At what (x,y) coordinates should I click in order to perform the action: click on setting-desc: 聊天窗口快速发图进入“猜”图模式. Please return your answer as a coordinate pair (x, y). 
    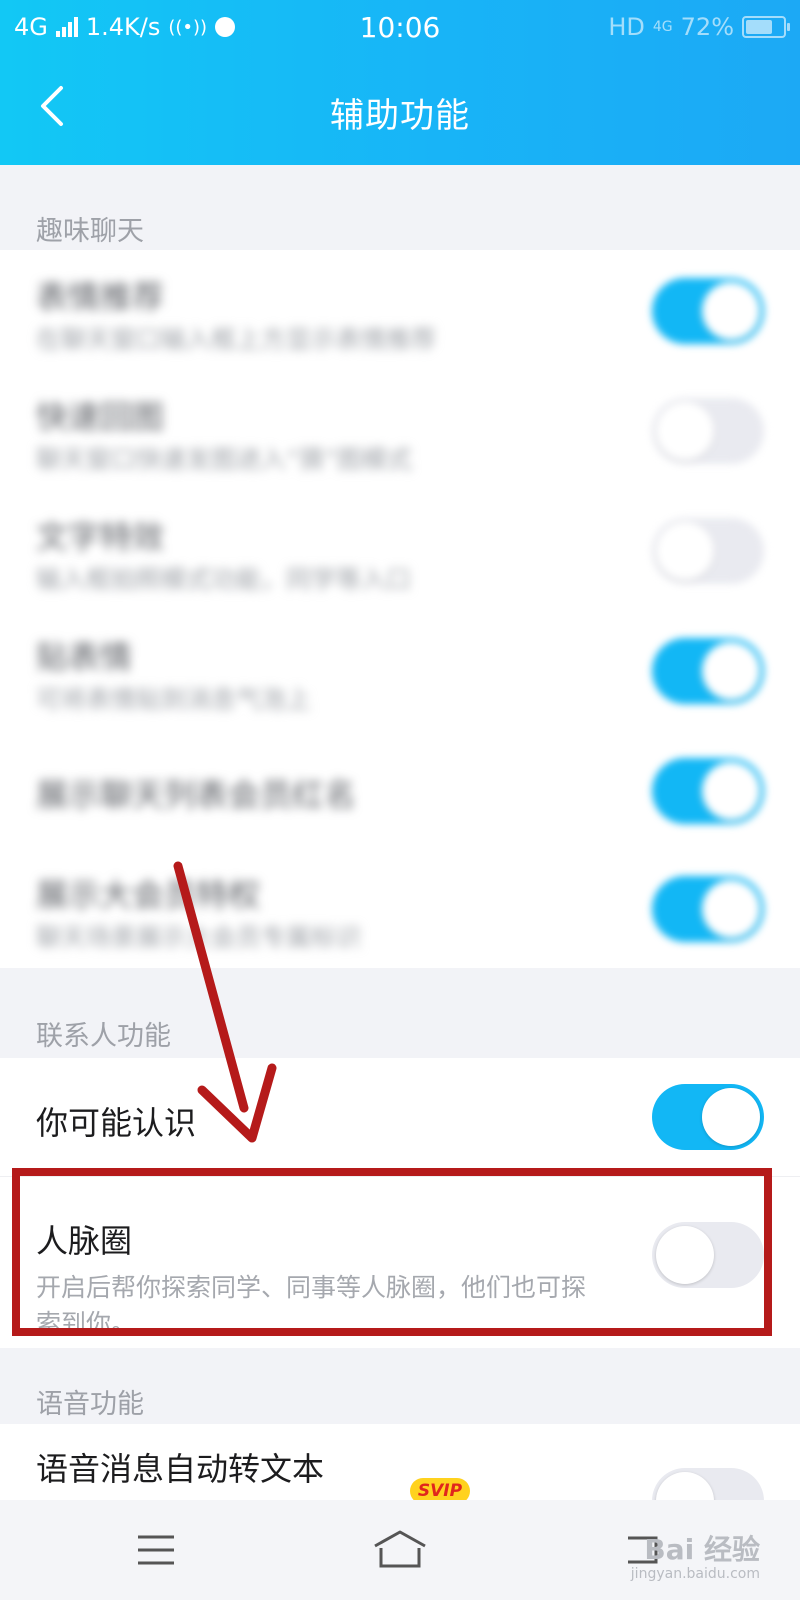
    Looking at the image, I should click on (224, 459).